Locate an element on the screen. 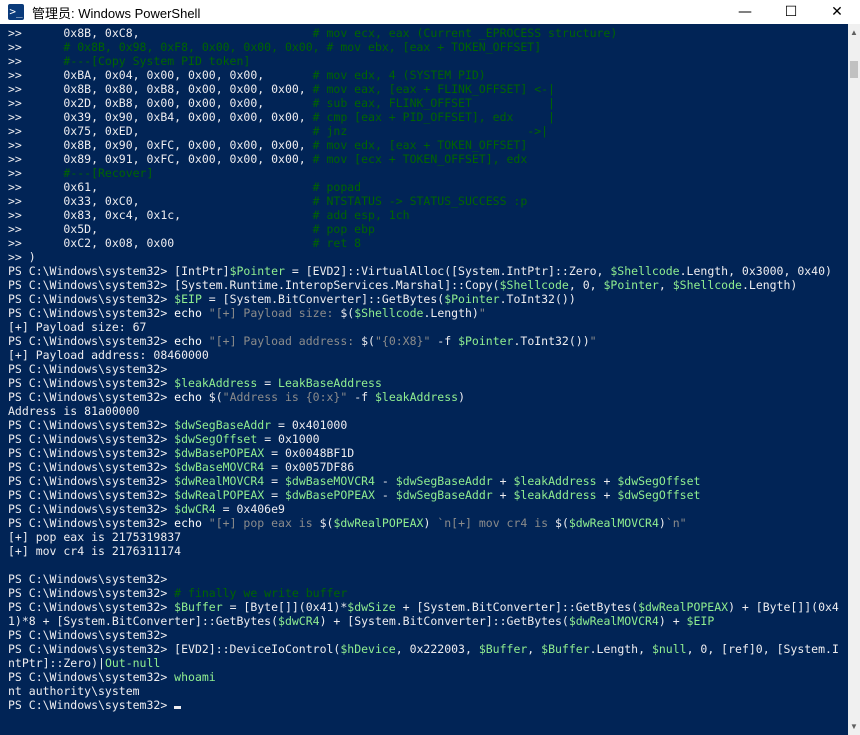 The width and height of the screenshot is (860, 735). console-line: >> 0xC2, 0x08, 0x00 # ret 8 is located at coordinates (423, 243).